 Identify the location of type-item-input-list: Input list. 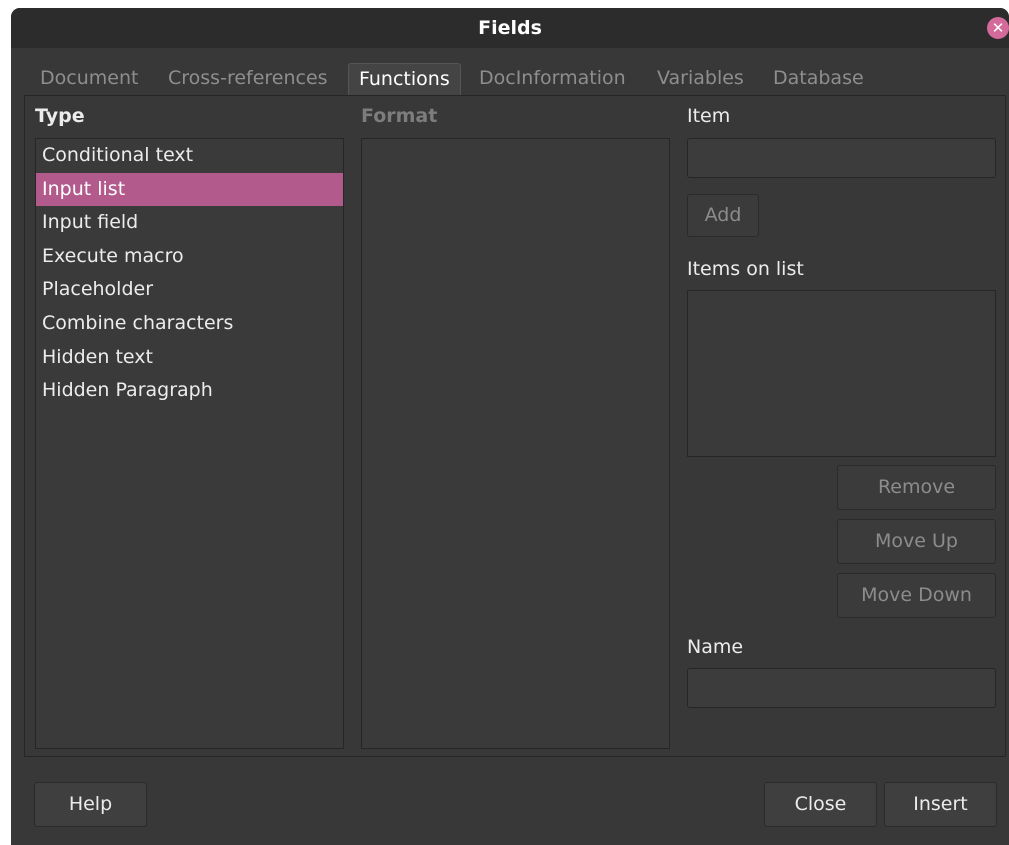
(189, 189).